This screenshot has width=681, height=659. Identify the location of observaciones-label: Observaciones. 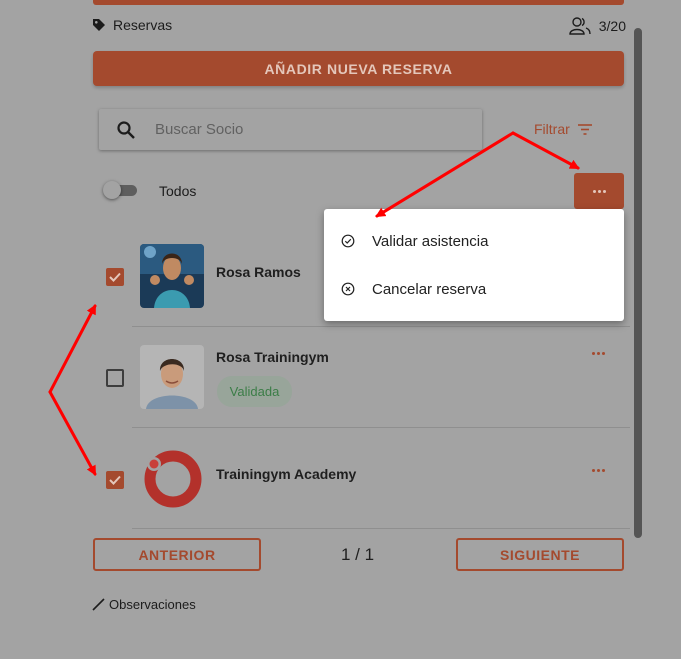
(152, 604).